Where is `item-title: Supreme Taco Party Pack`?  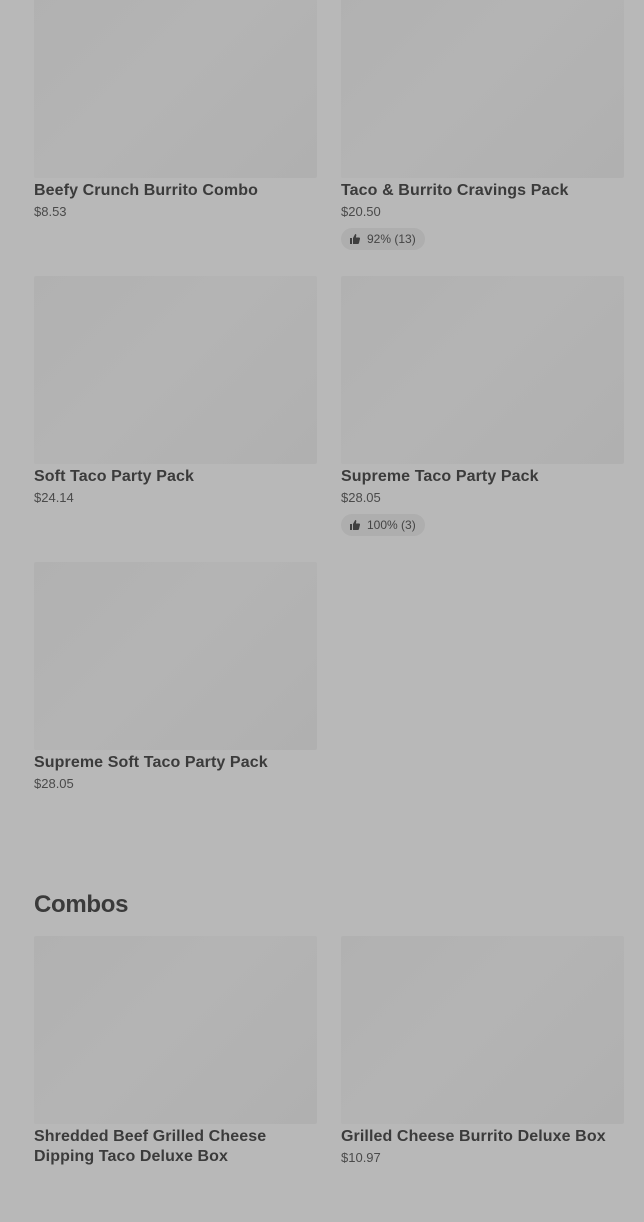
item-title: Supreme Taco Party Pack is located at coordinates (482, 477).